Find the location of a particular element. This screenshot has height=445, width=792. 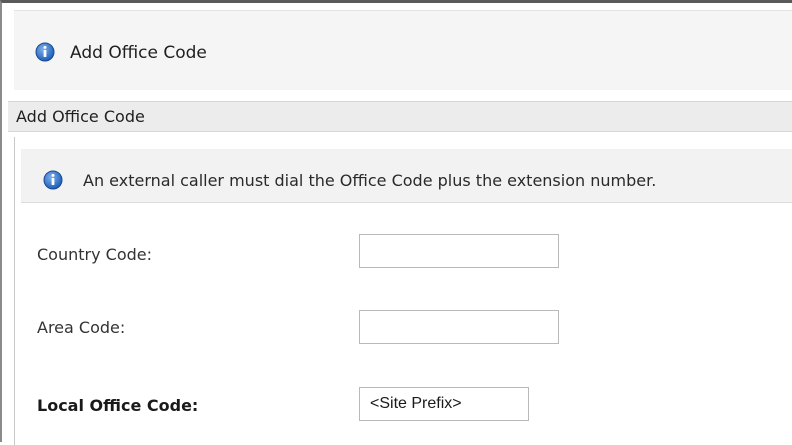

country-code-input is located at coordinates (459, 251).